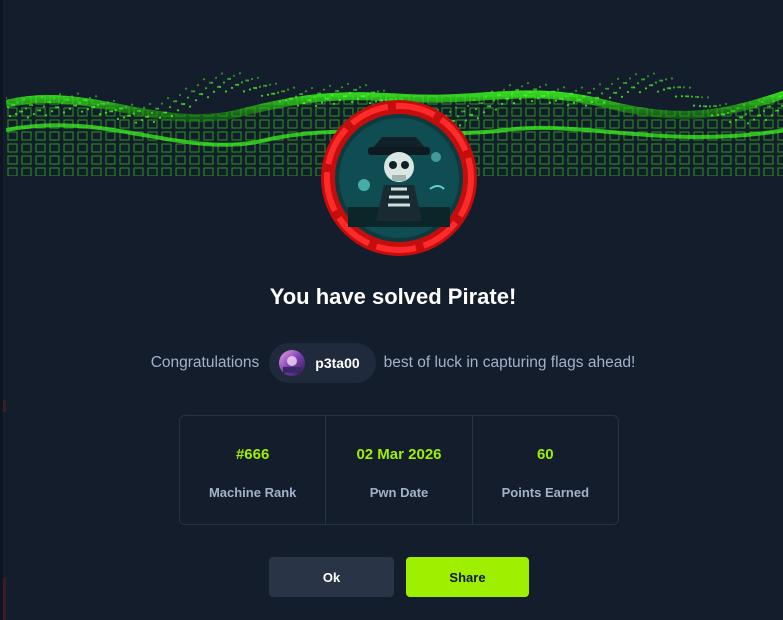  I want to click on share-button: Share, so click(467, 577).